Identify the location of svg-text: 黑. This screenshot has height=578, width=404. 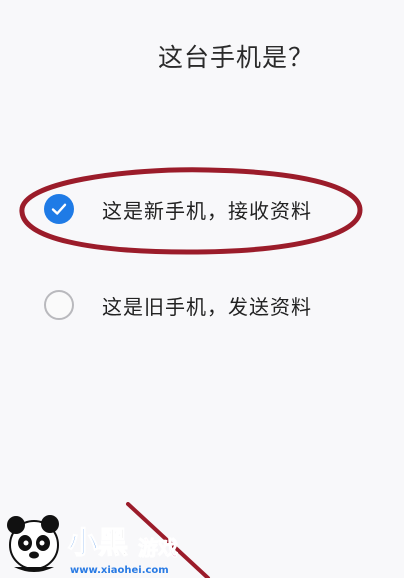
(113, 543).